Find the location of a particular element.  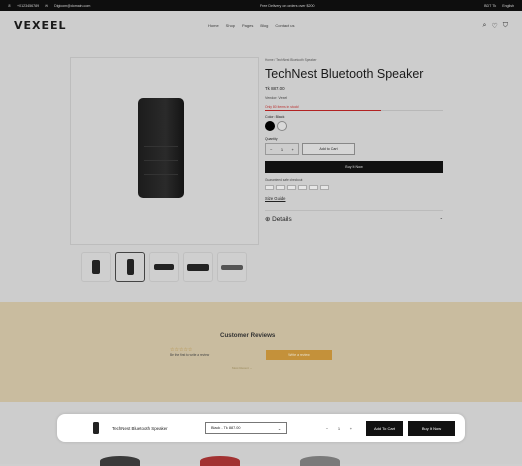

currency-selector: BDT Tk is located at coordinates (490, 6).